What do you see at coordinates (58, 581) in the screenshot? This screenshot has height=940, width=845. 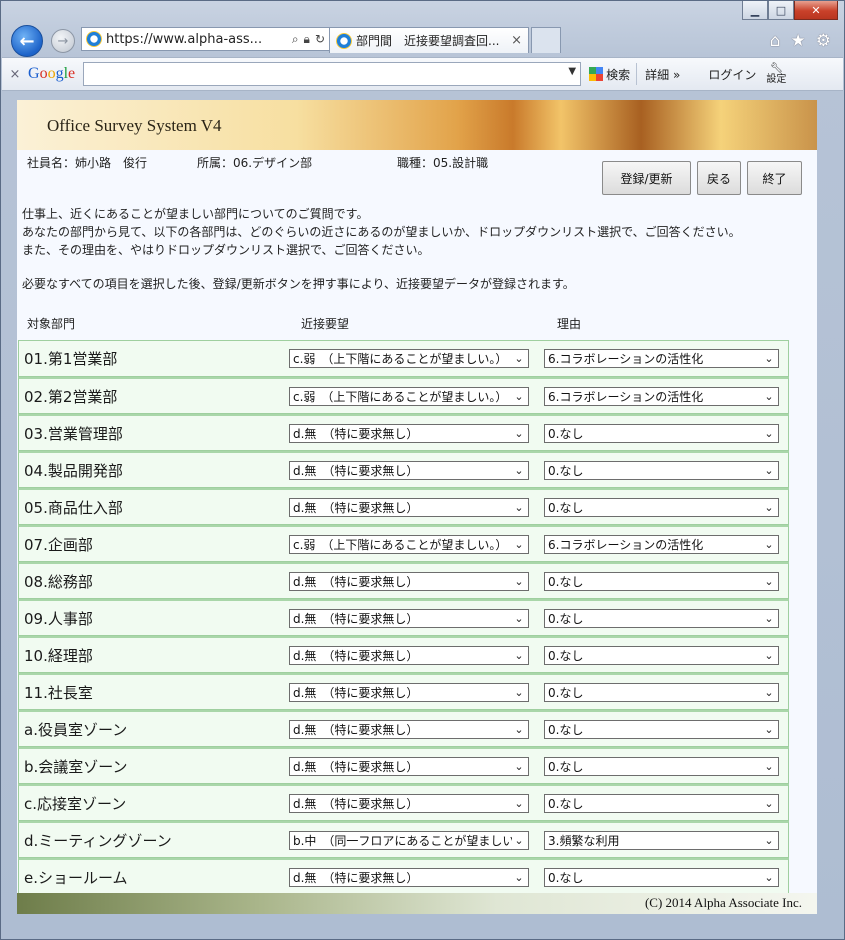 I see `target-department: 08.総務部` at bounding box center [58, 581].